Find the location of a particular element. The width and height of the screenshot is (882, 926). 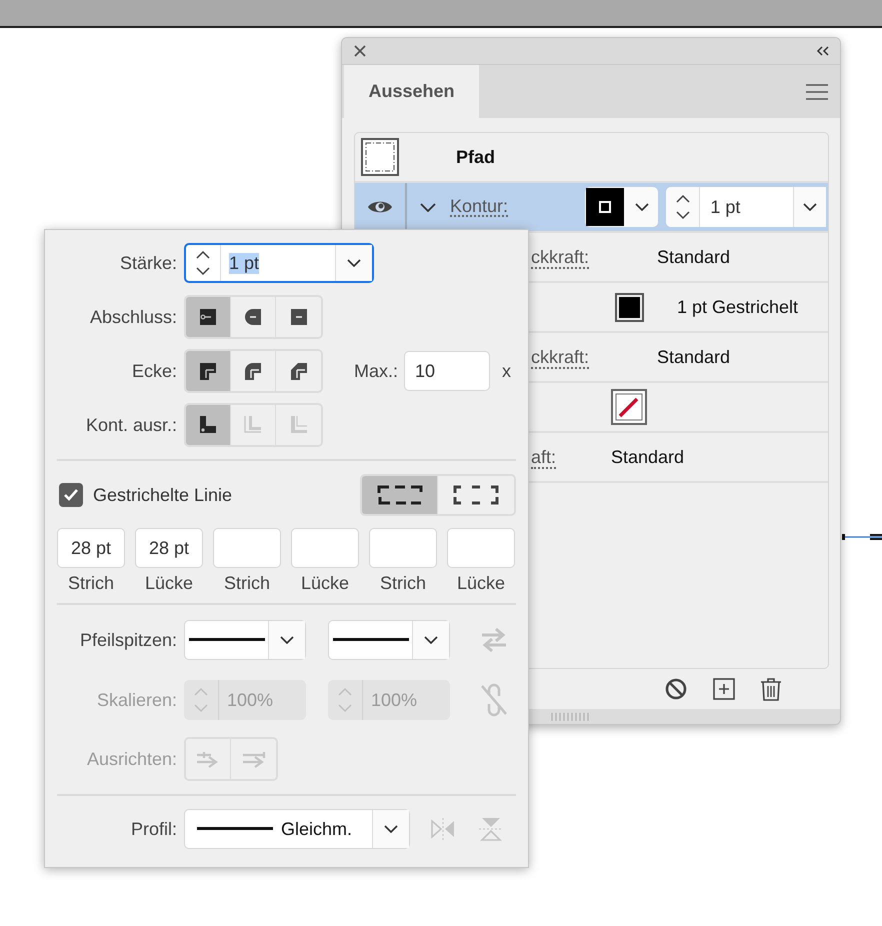

checkbox-label: Gestrichelte Linie is located at coordinates (162, 495).